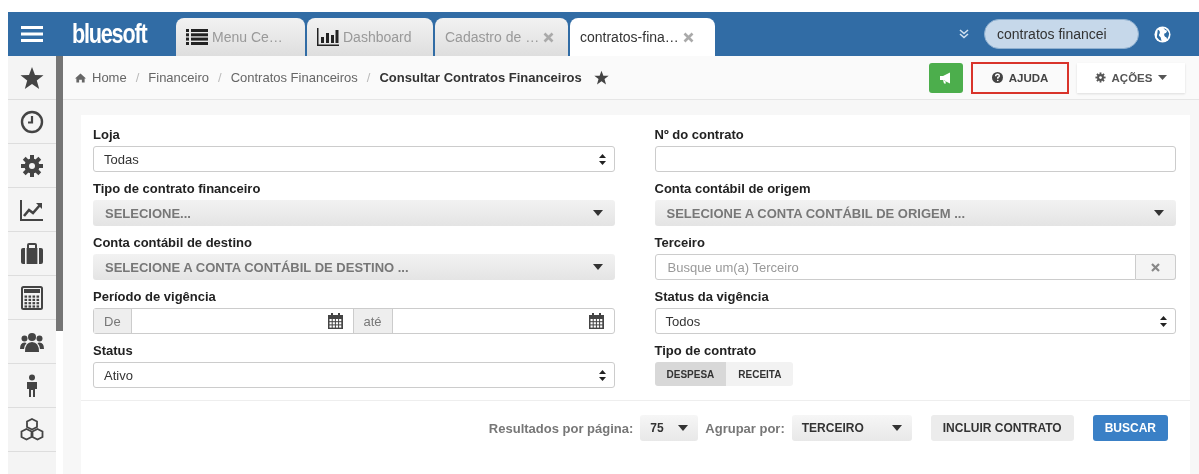 Image resolution: width=1199 pixels, height=474 pixels. Describe the element at coordinates (354, 375) in the screenshot. I see `select-field: Ativo` at that location.